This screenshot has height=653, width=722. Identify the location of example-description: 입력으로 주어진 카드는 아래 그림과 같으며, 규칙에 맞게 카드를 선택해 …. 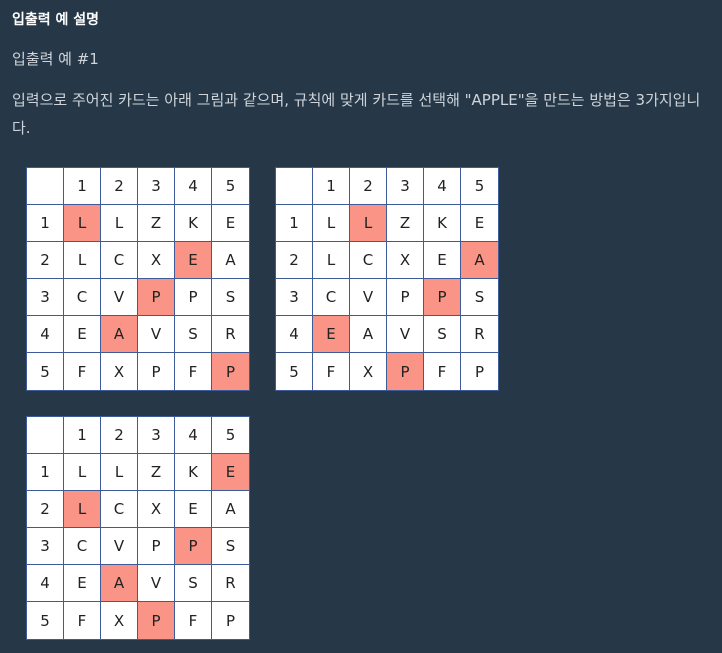
(356, 114).